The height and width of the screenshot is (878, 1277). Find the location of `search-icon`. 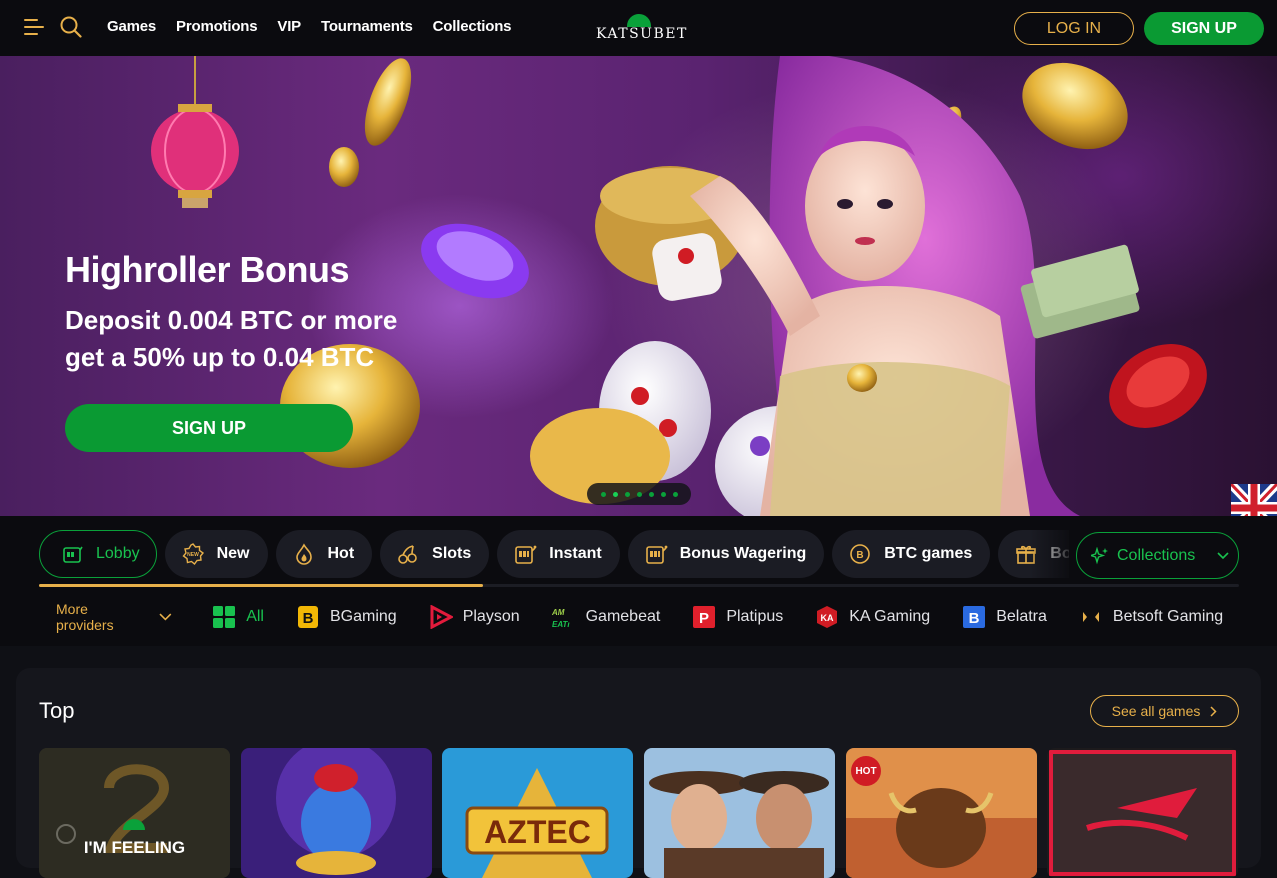

search-icon is located at coordinates (71, 27).